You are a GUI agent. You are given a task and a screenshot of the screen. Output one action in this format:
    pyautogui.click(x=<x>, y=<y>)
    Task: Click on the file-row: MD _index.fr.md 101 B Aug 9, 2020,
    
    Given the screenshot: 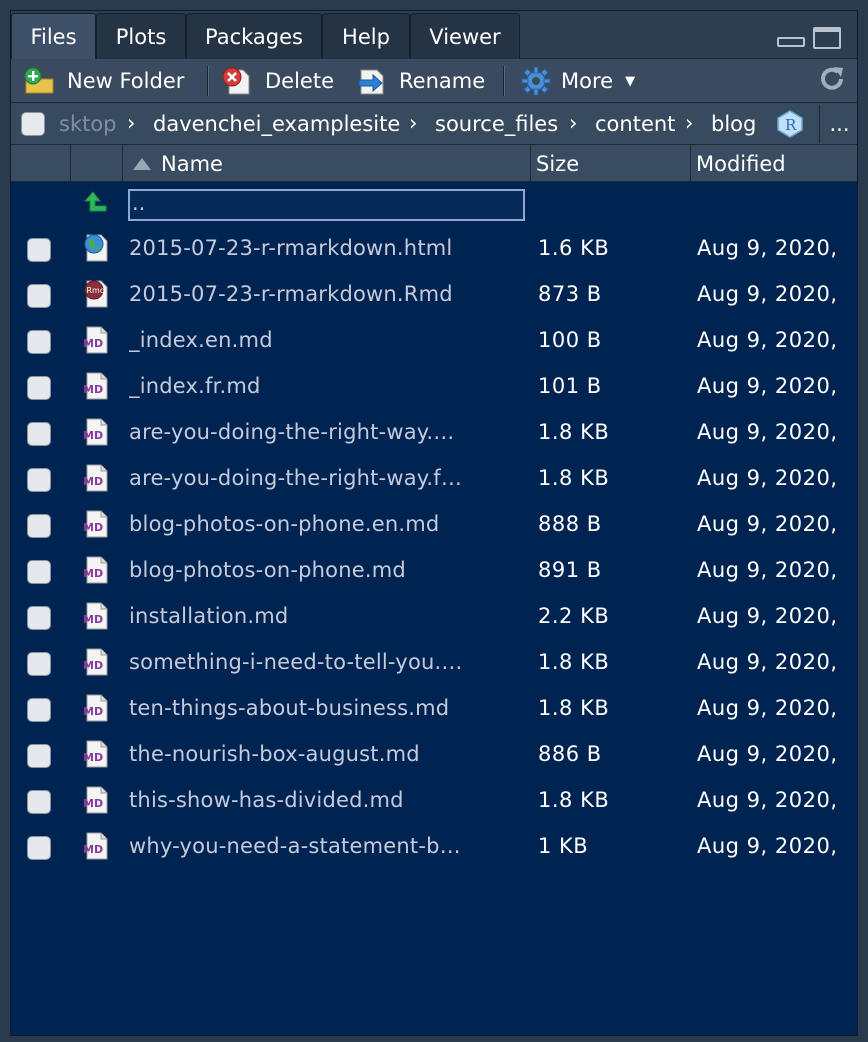 What is the action you would take?
    pyautogui.click(x=434, y=389)
    